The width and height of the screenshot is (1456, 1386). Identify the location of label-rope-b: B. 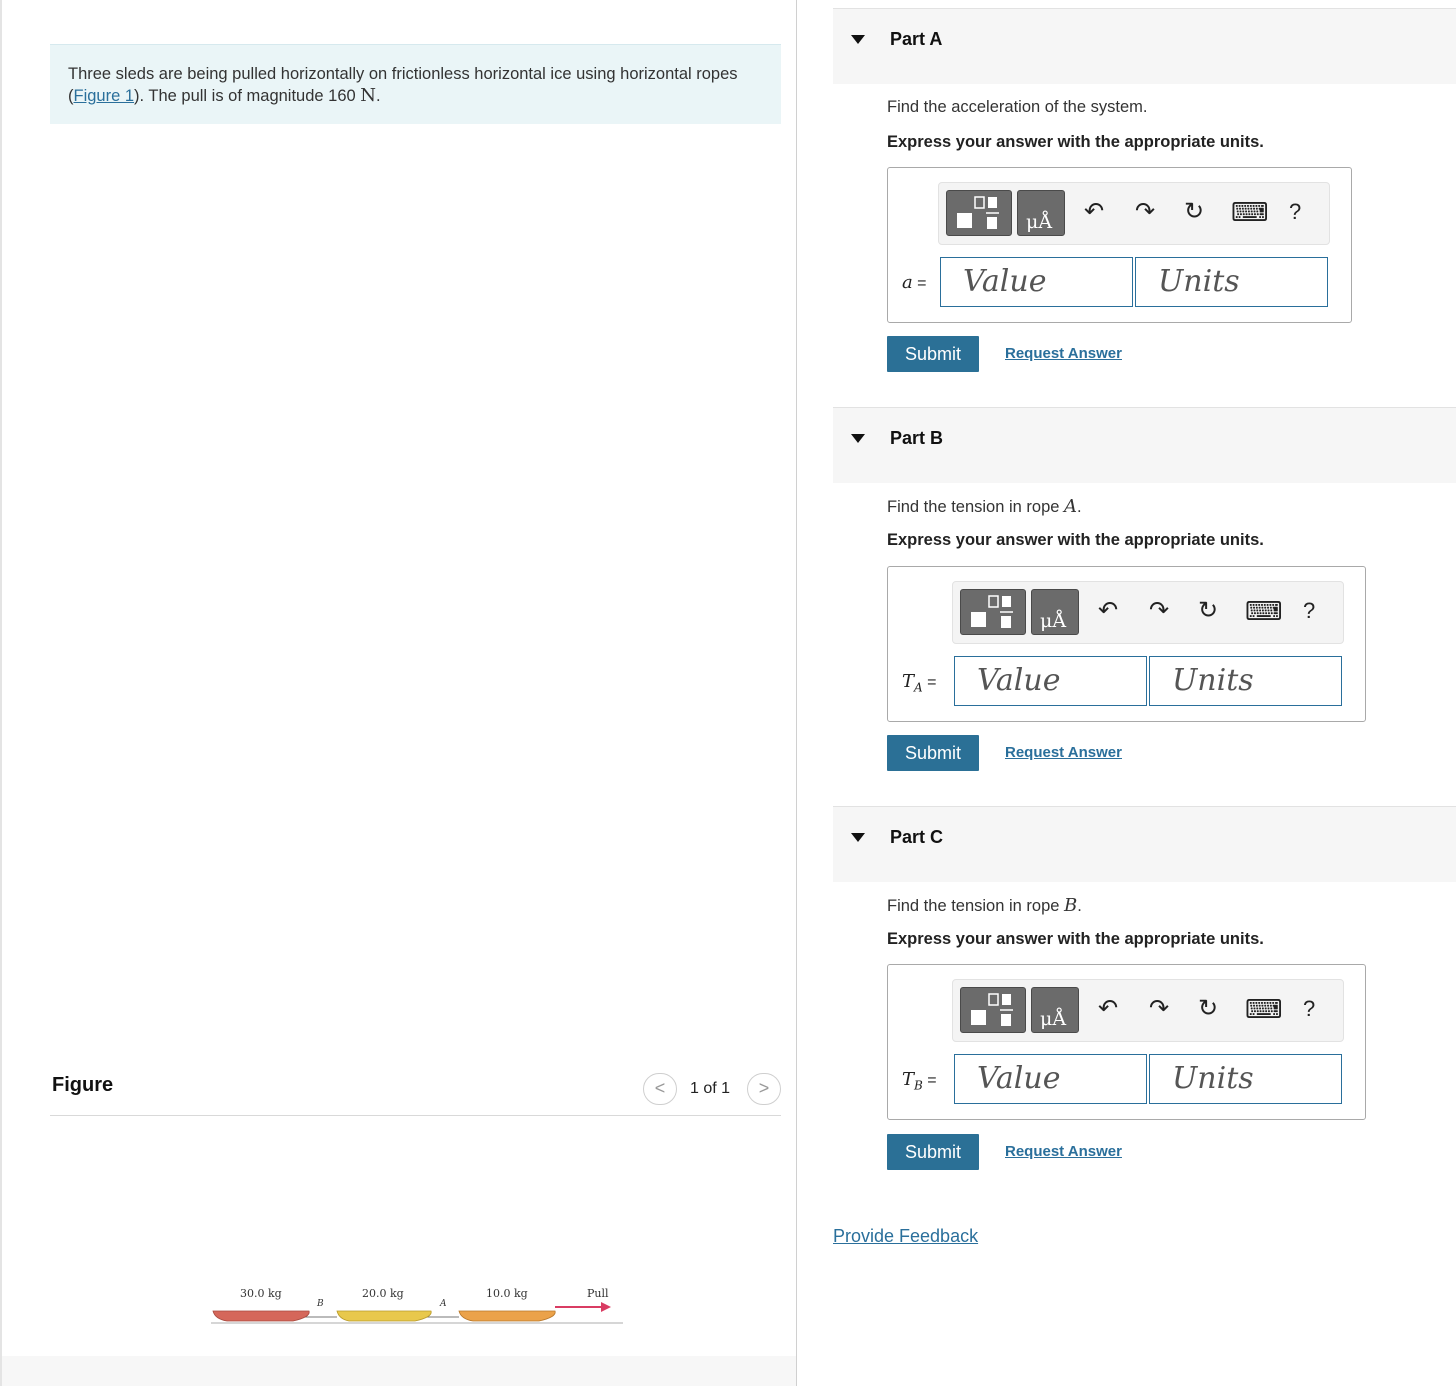
(320, 1304).